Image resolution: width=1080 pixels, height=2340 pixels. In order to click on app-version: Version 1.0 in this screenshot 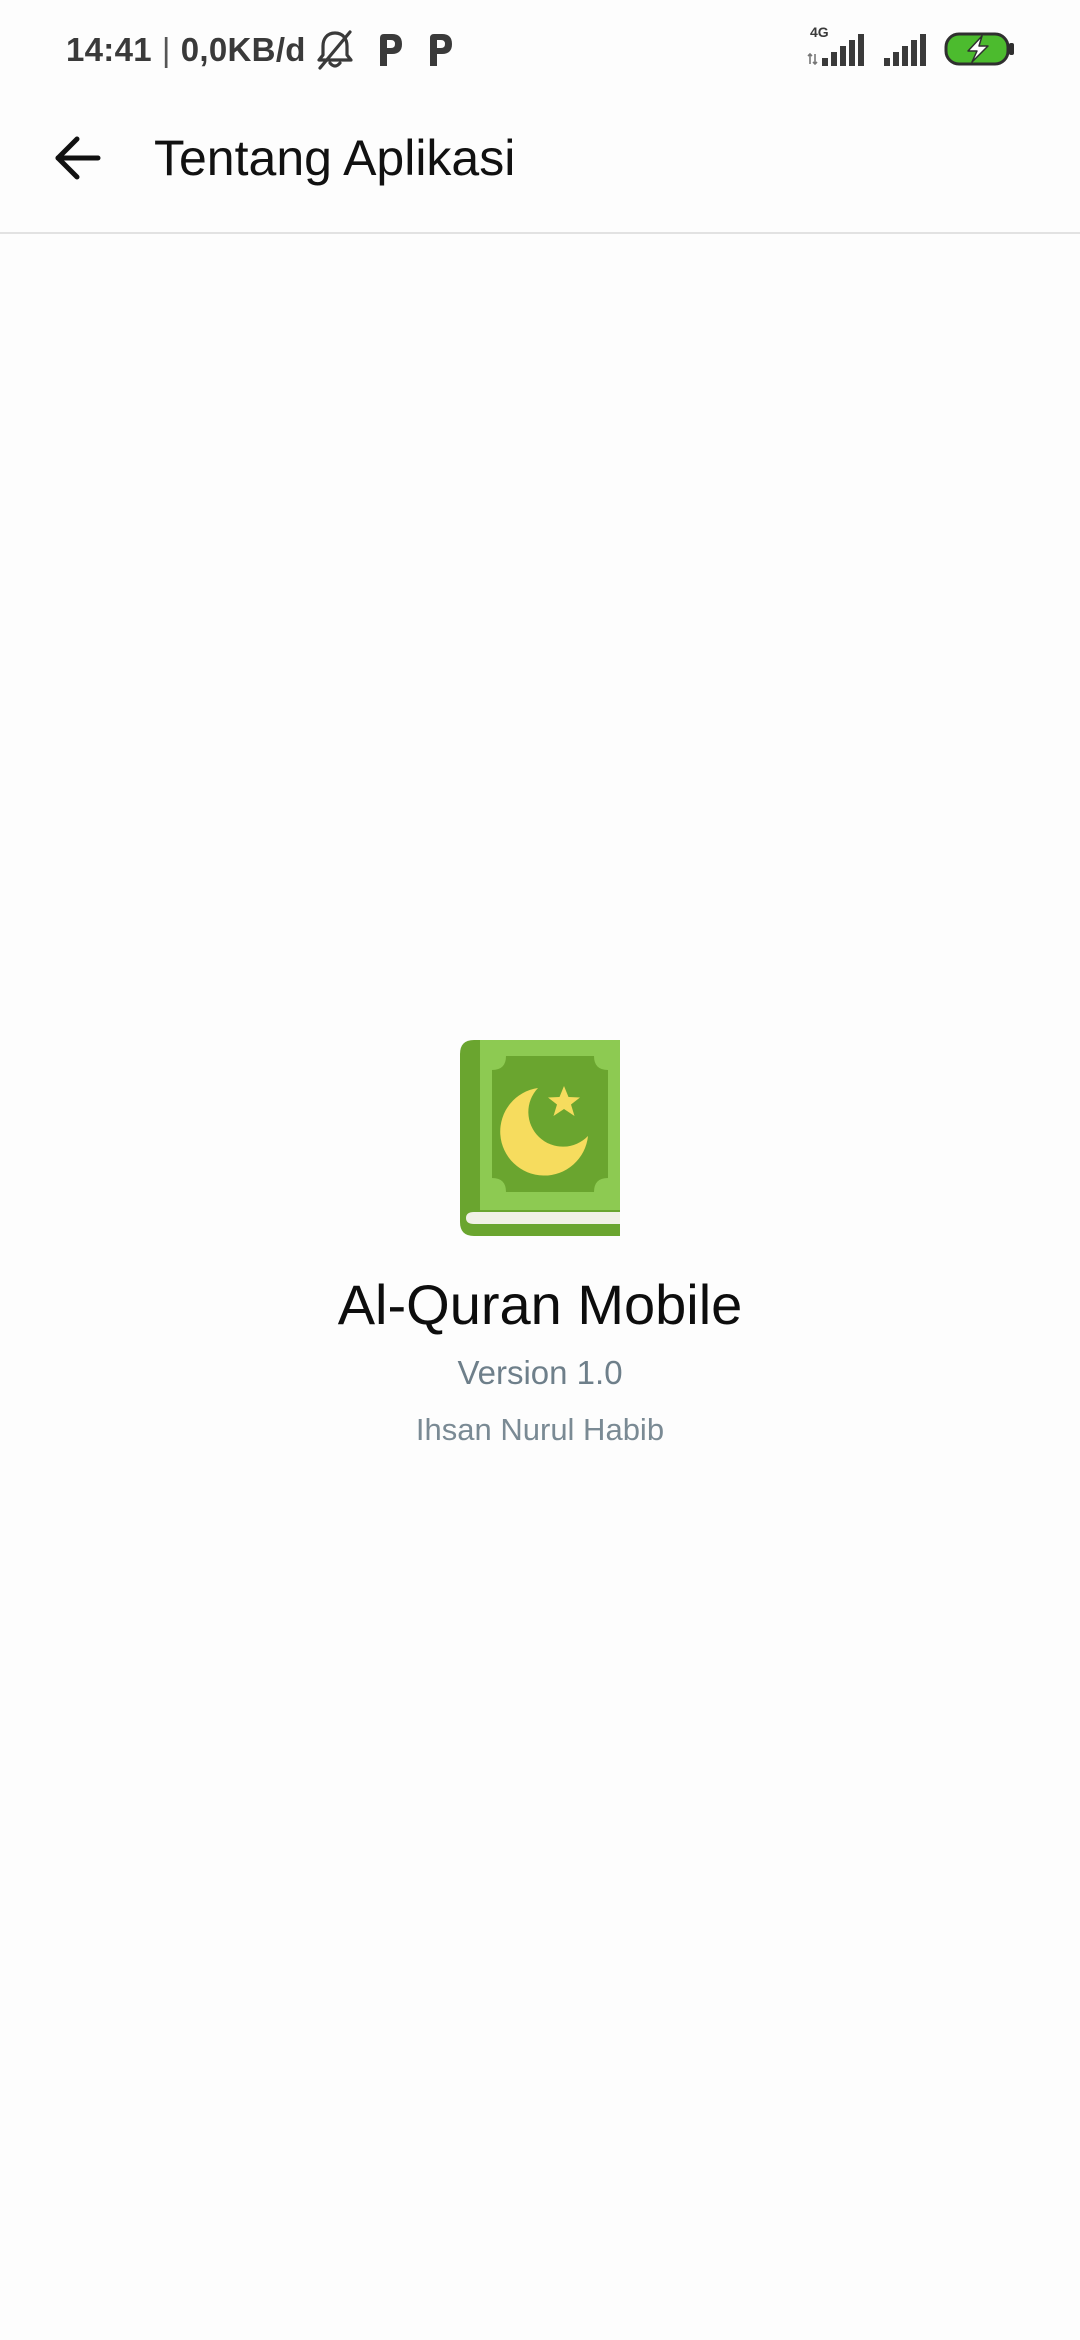, I will do `click(540, 1372)`.